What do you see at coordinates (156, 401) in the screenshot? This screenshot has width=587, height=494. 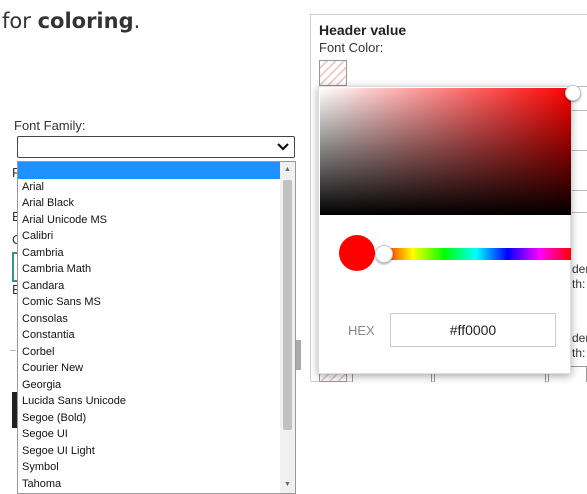 I see `font-option: Lucida Sans Unicode` at bounding box center [156, 401].